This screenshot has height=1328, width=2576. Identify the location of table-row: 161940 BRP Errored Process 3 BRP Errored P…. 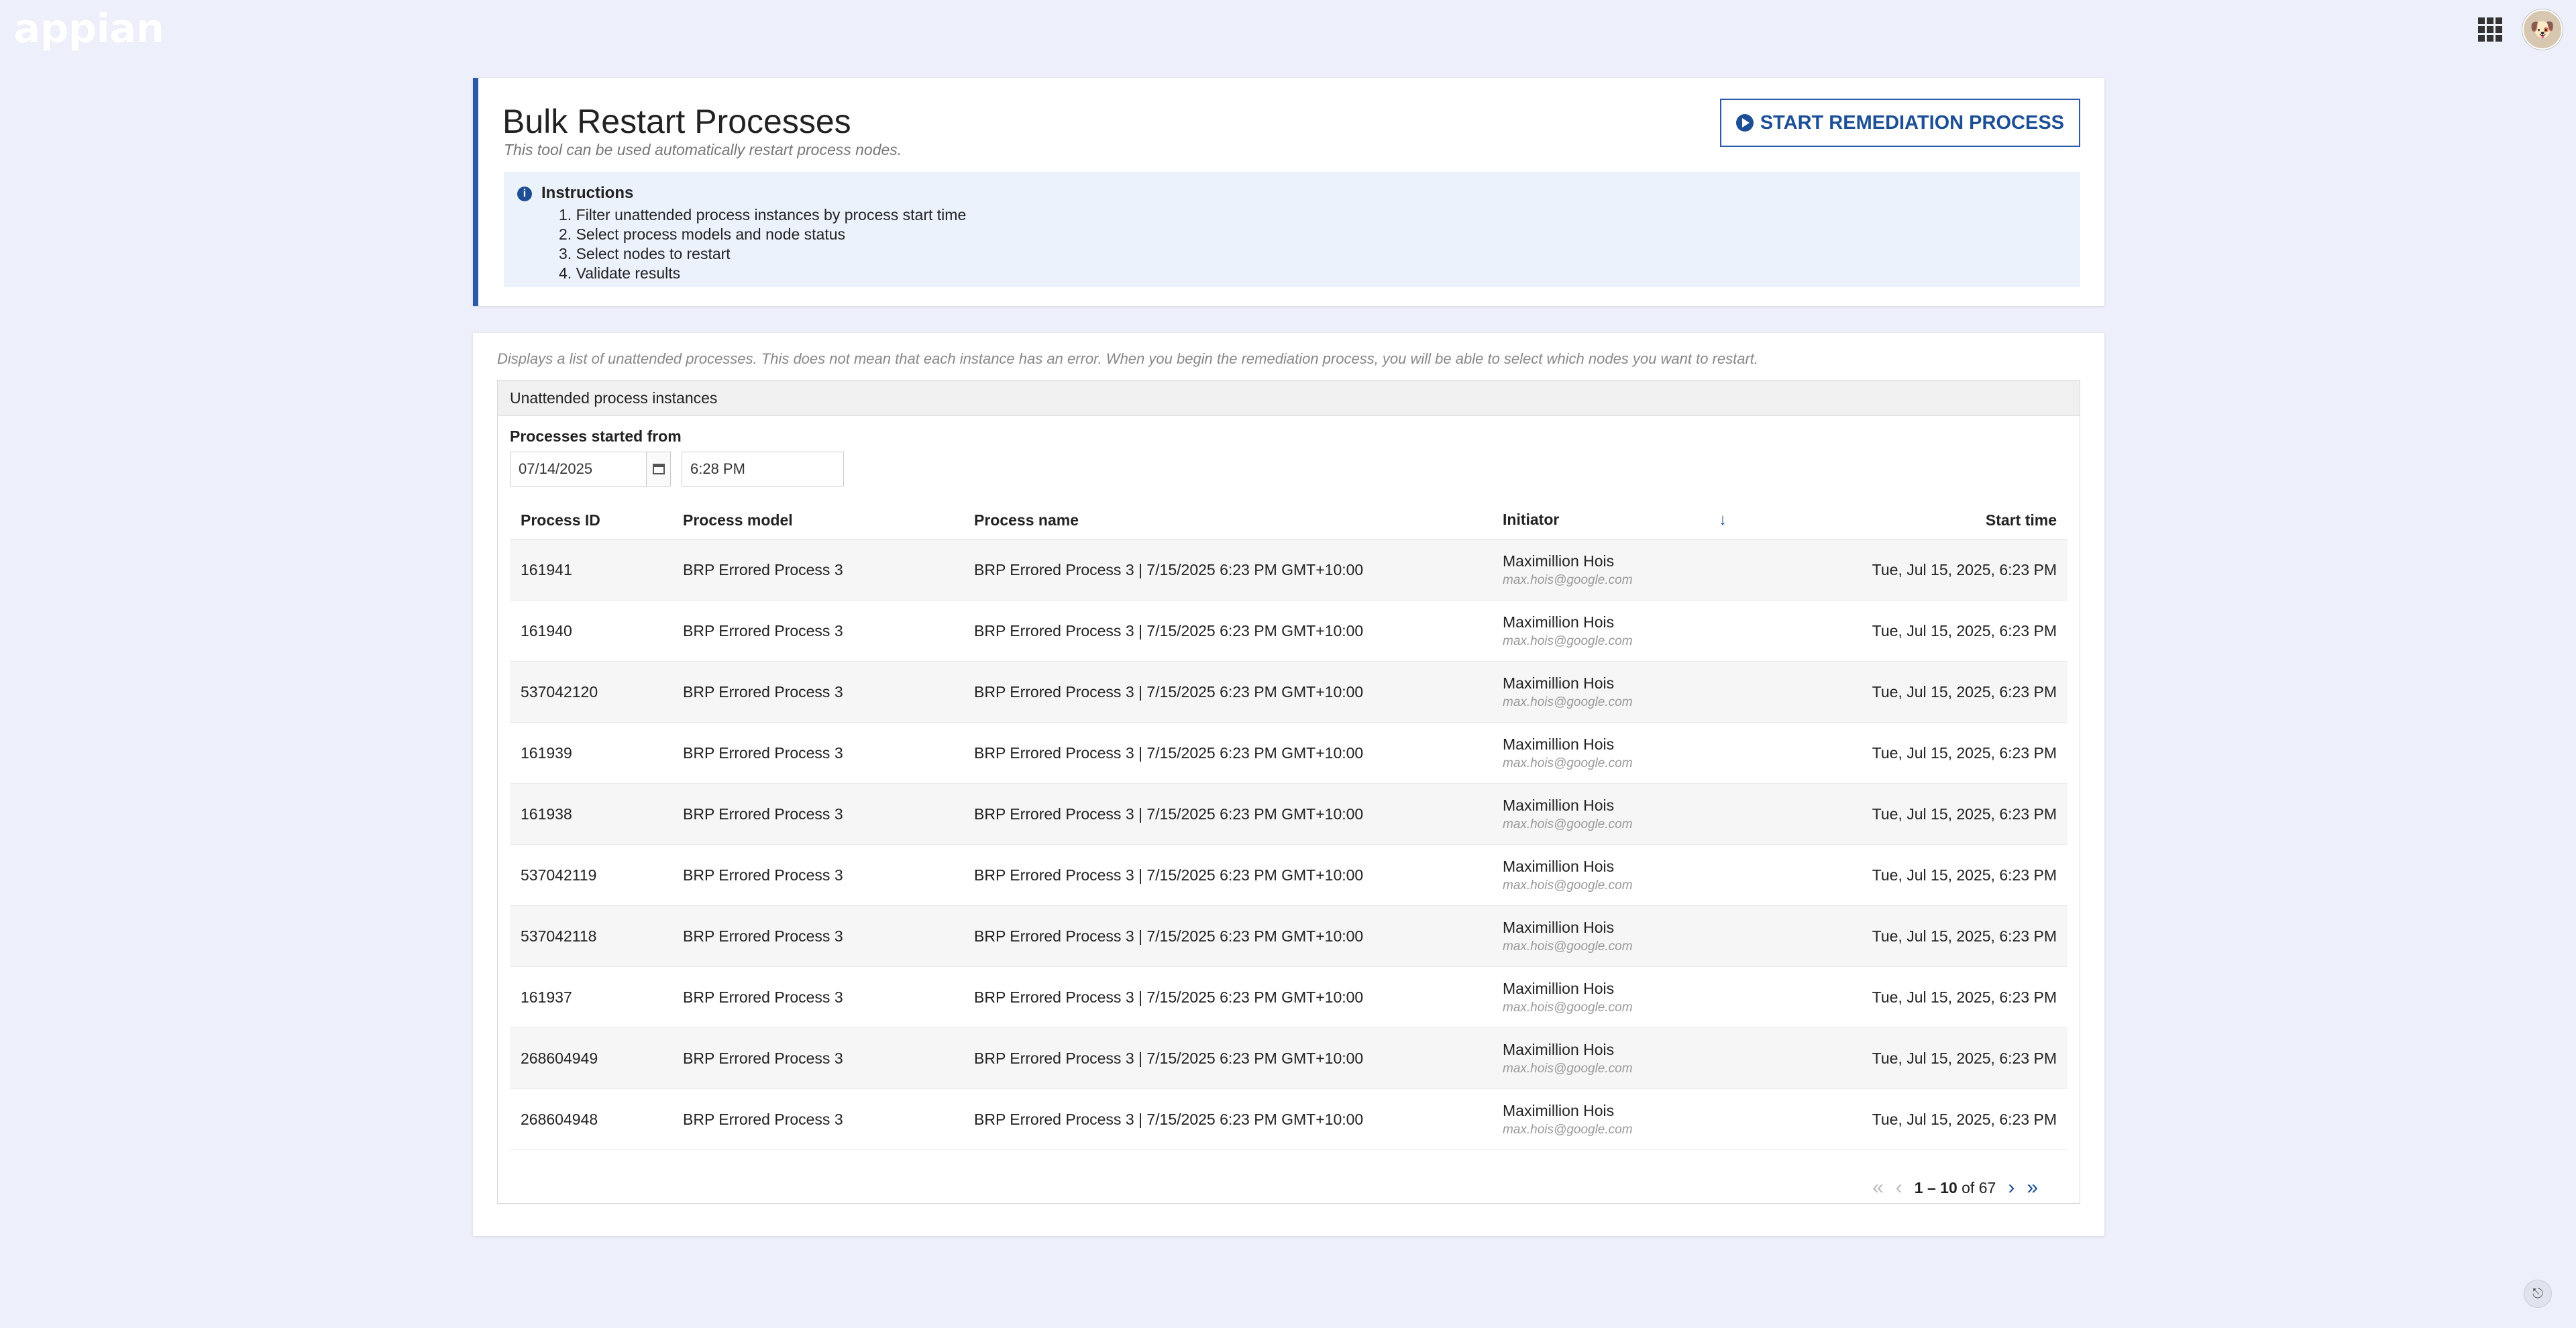
(1289, 631).